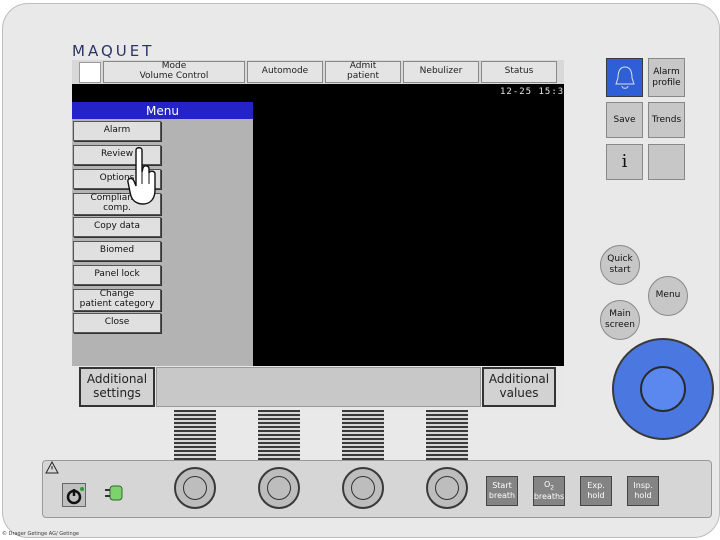 The height and width of the screenshot is (540, 720). I want to click on menu-button: Menu, so click(668, 296).